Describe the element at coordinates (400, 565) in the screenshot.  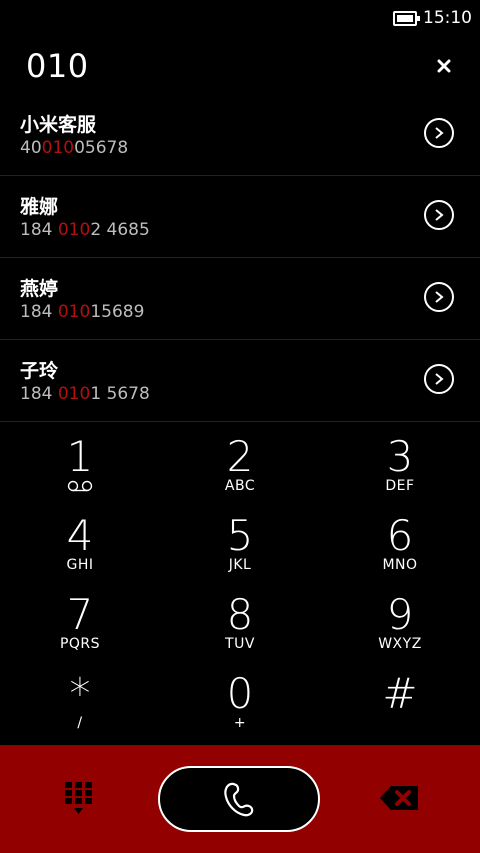
I see `key-letters: MNO` at that location.